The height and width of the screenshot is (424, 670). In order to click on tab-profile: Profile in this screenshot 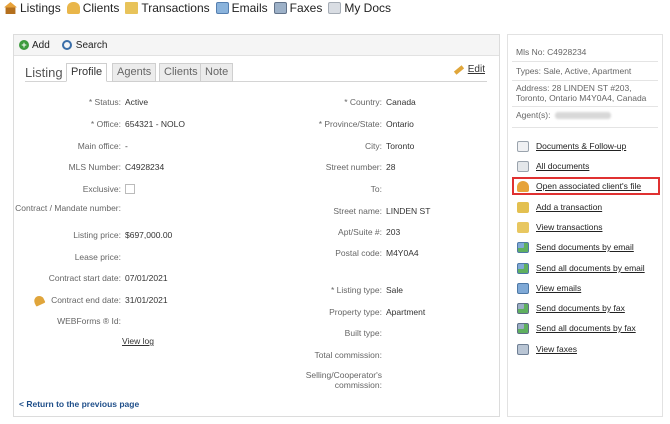, I will do `click(87, 72)`.